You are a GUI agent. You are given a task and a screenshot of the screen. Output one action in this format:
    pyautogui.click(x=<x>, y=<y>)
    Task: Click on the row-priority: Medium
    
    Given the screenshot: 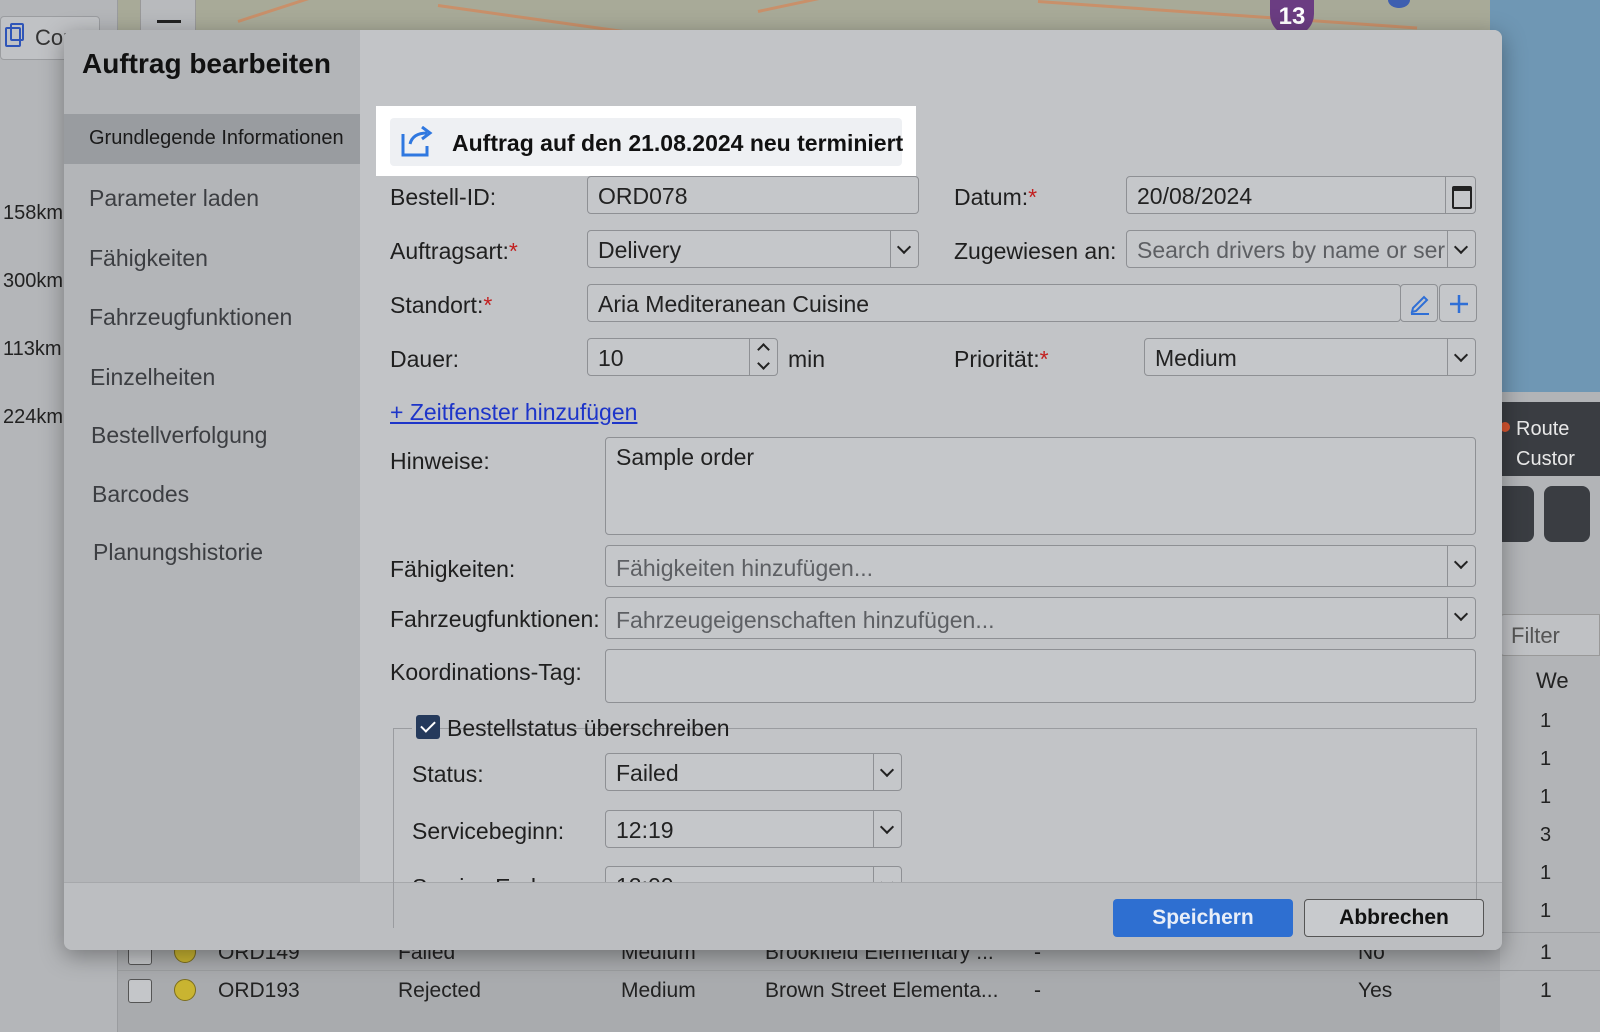 What is the action you would take?
    pyautogui.click(x=658, y=990)
    